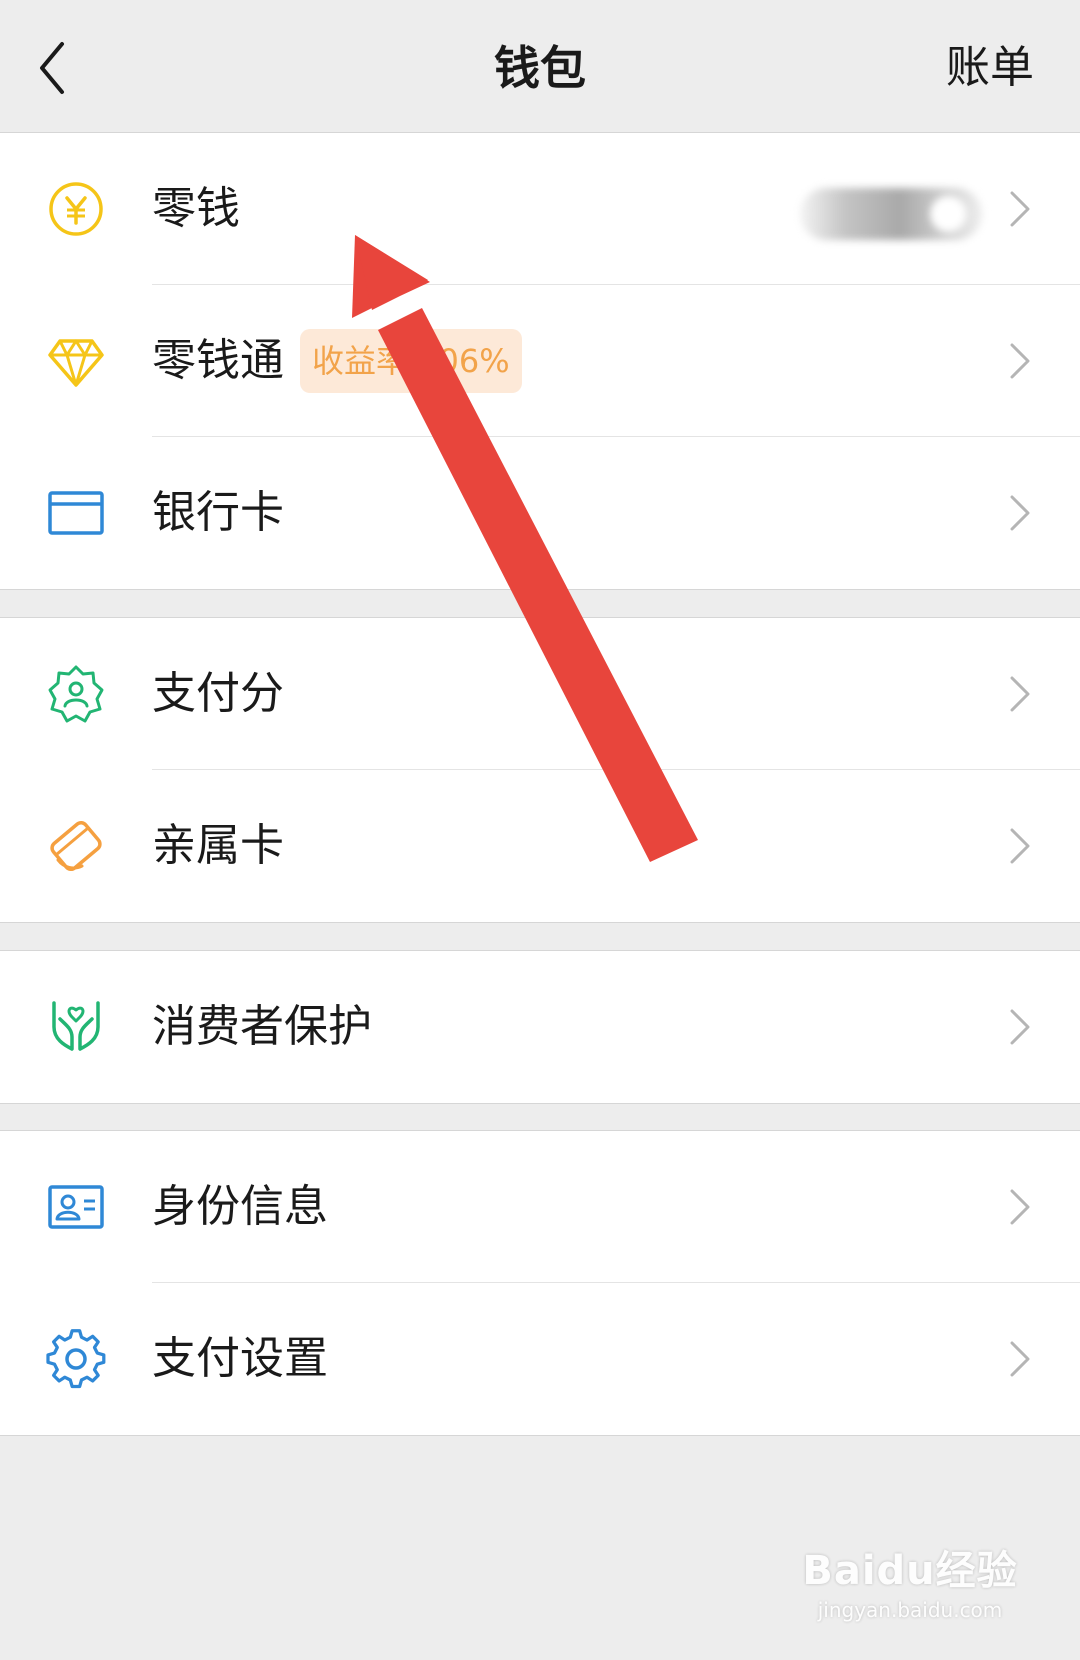 The width and height of the screenshot is (1080, 1660). I want to click on gear-icon, so click(76, 1359).